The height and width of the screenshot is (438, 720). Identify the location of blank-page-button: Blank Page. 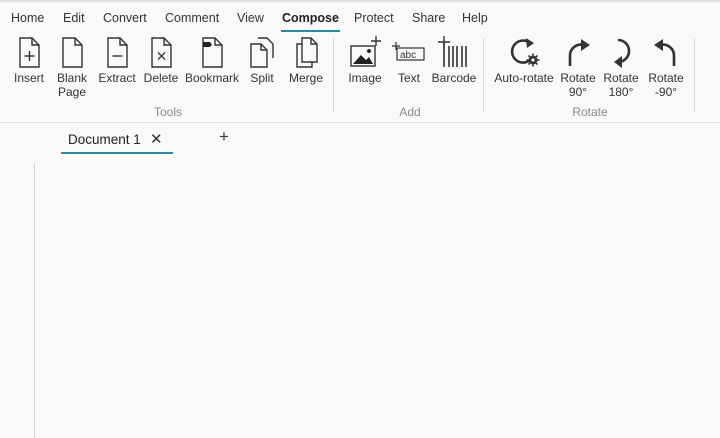
(72, 66).